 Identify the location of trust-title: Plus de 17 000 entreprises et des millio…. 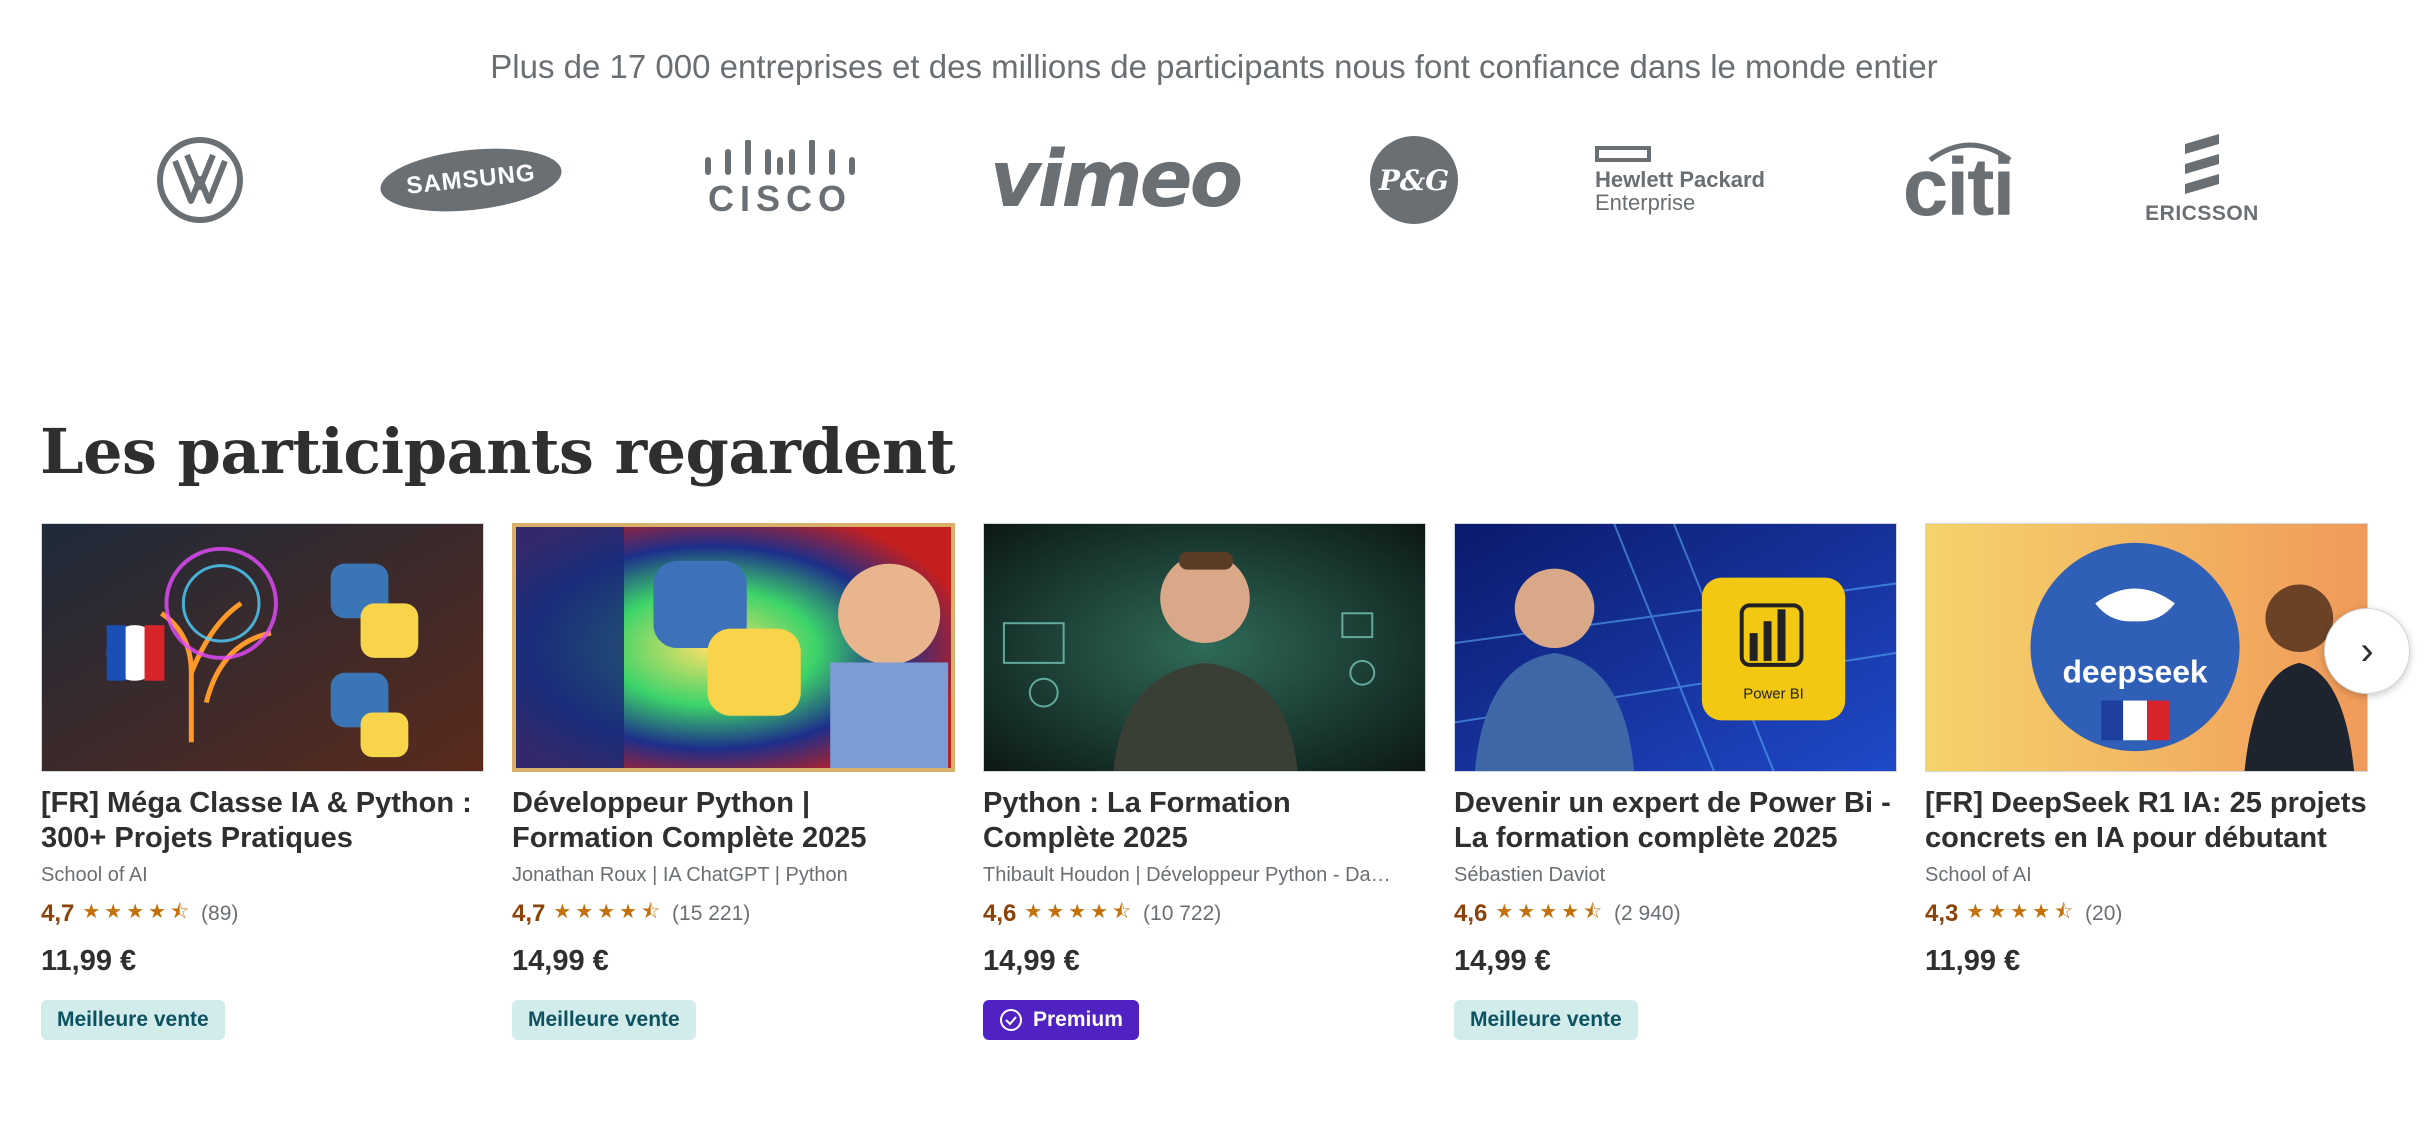
(1214, 66).